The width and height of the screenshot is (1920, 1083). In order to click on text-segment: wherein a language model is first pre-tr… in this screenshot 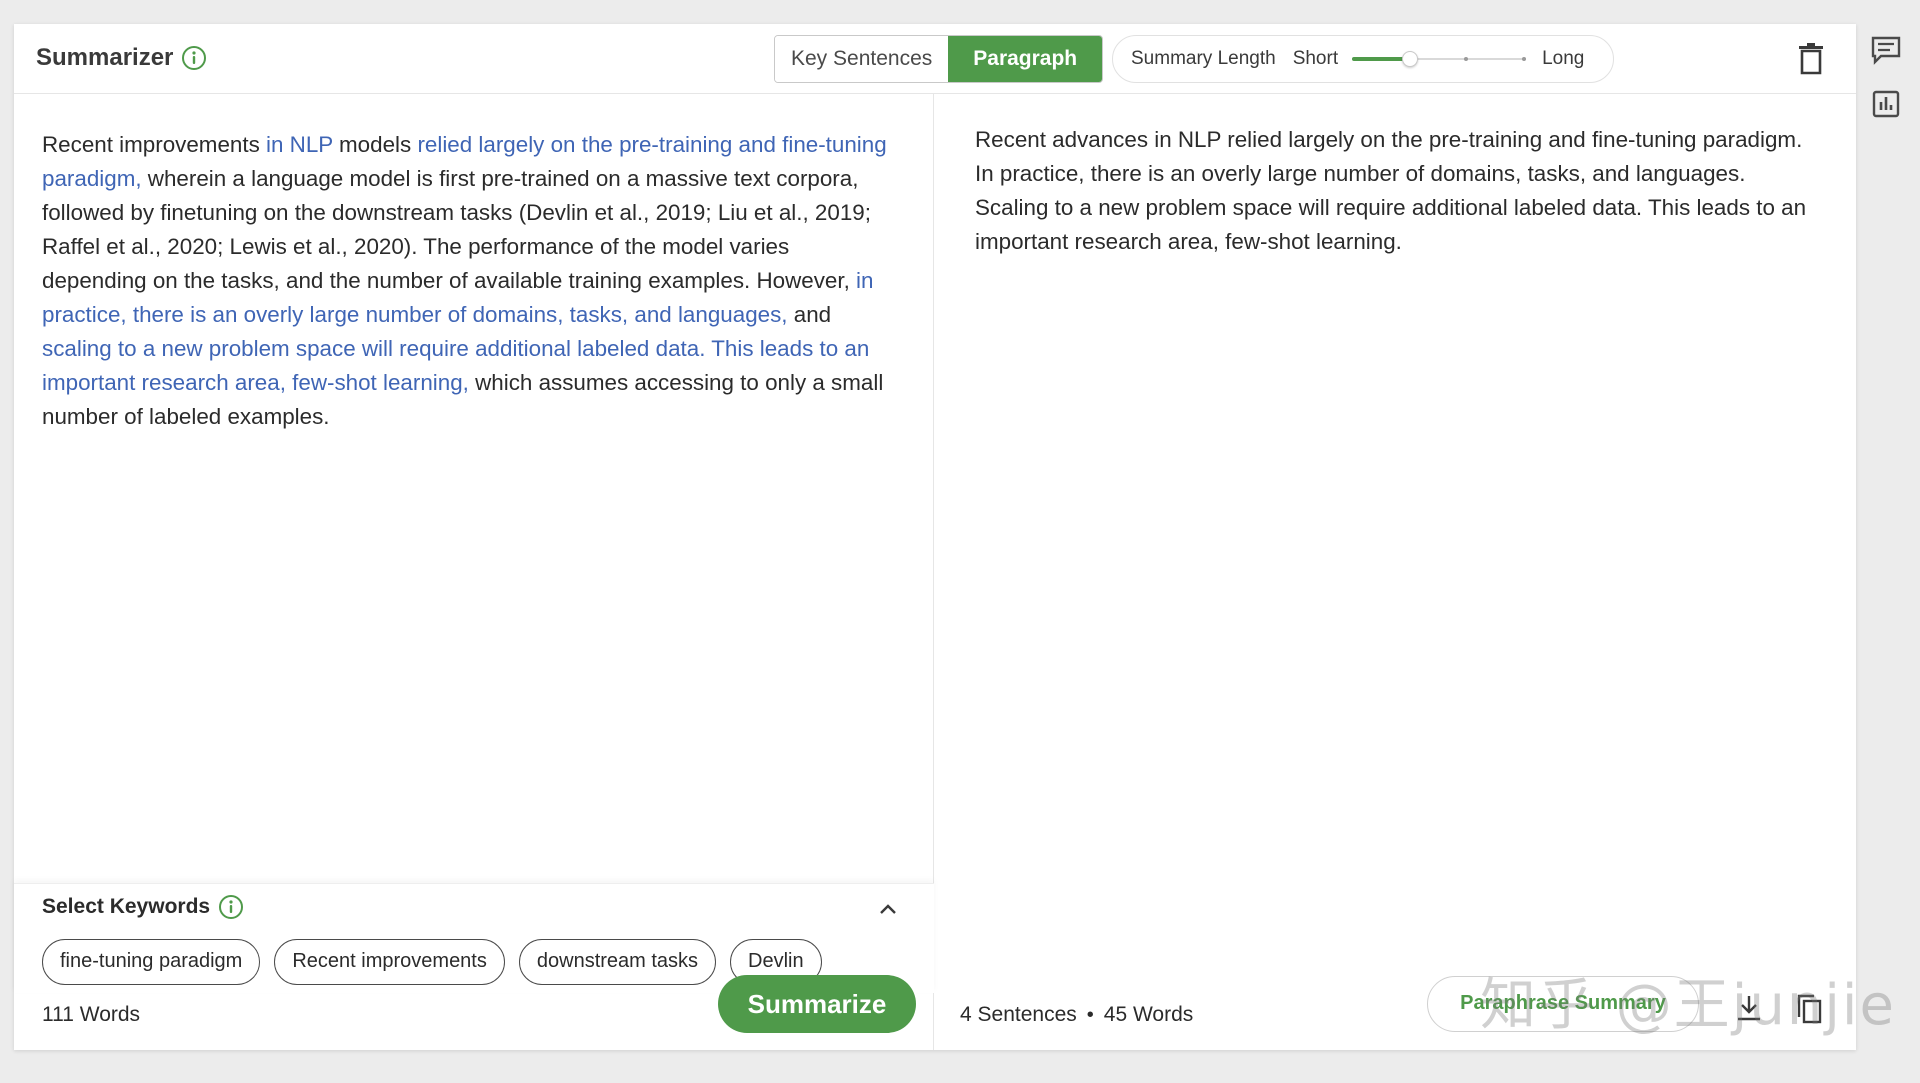, I will do `click(456, 229)`.